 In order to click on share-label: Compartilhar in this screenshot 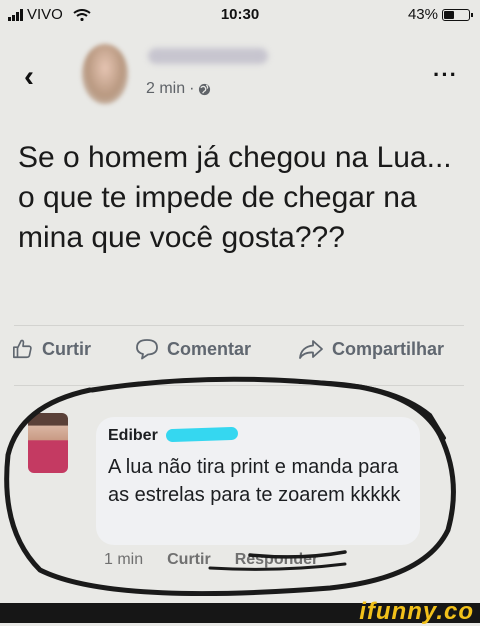, I will do `click(388, 348)`.